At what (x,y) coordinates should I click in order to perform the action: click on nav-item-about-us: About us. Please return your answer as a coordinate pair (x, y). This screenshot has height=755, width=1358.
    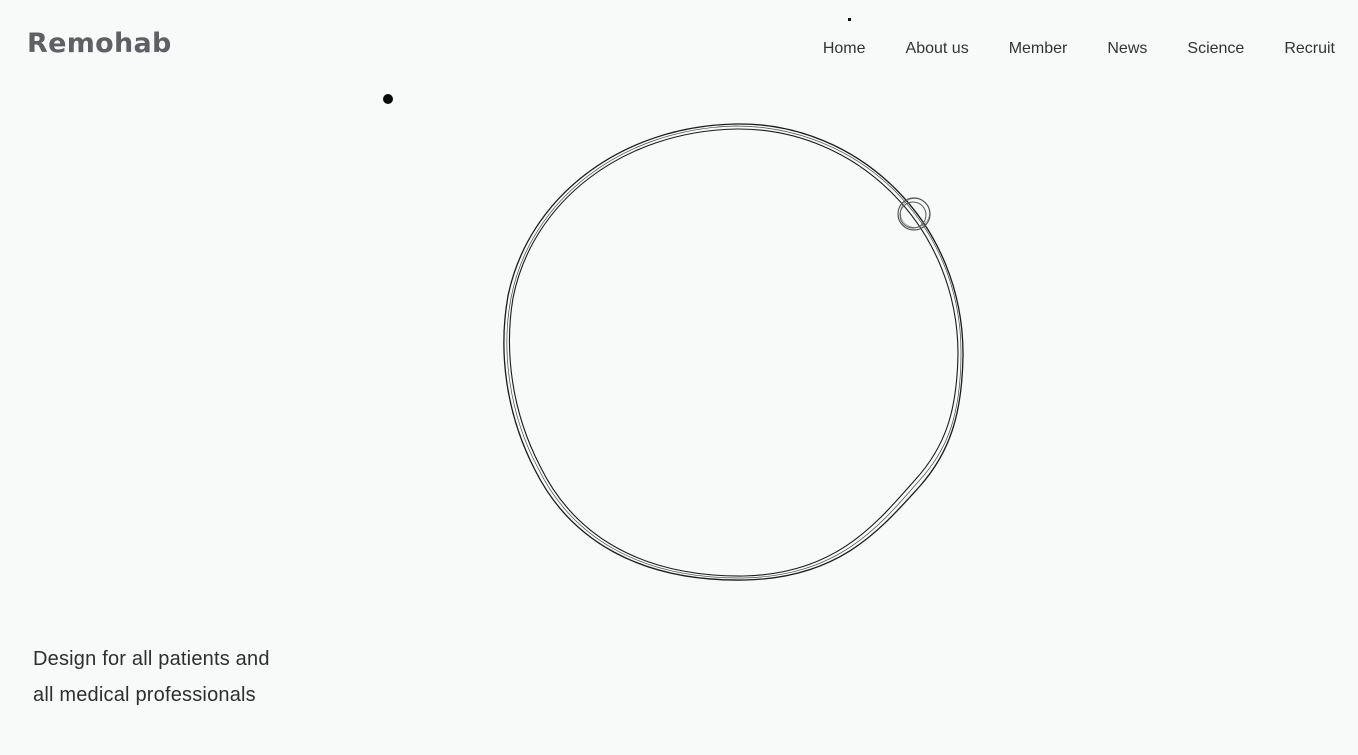
    Looking at the image, I should click on (937, 49).